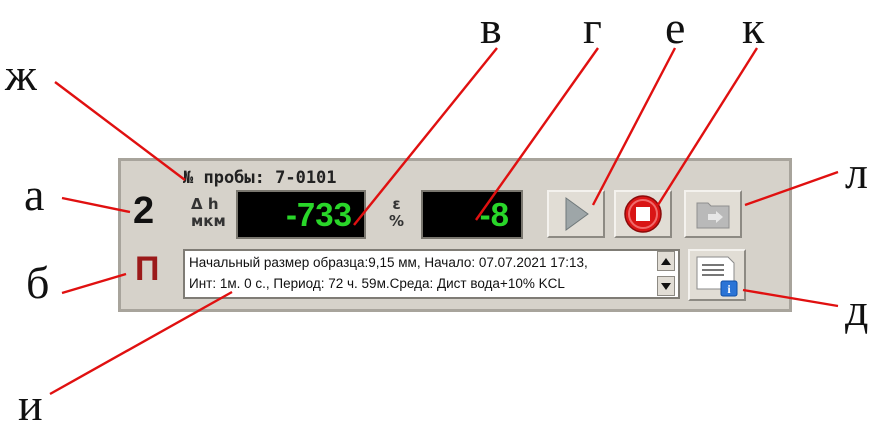 Image resolution: width=895 pixels, height=430 pixels. I want to click on leader-d, so click(790, 298).